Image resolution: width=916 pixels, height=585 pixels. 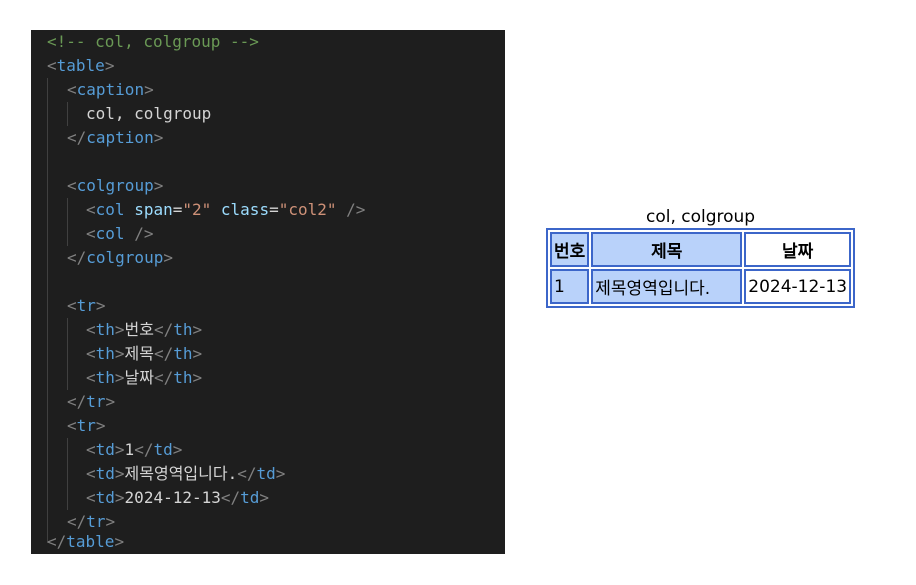 I want to click on code-line-td: <td>1</td>, so click(x=134, y=449).